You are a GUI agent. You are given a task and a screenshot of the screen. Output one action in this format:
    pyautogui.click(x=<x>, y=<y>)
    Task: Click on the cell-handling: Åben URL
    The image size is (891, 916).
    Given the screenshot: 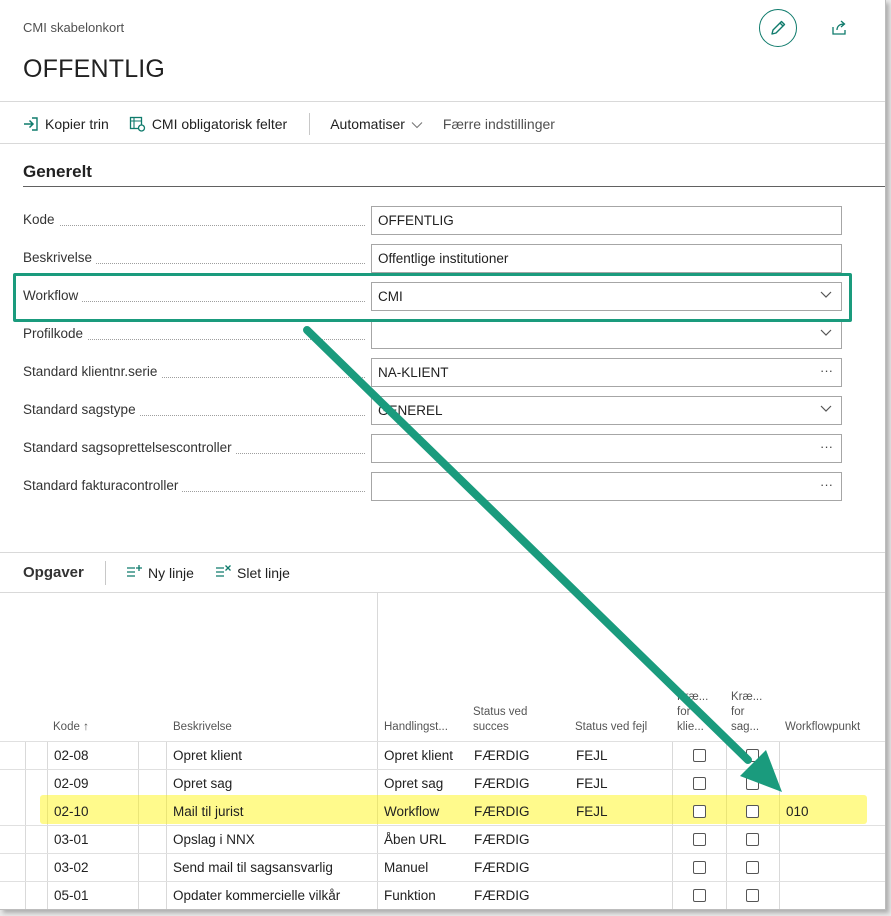 What is the action you would take?
    pyautogui.click(x=415, y=839)
    